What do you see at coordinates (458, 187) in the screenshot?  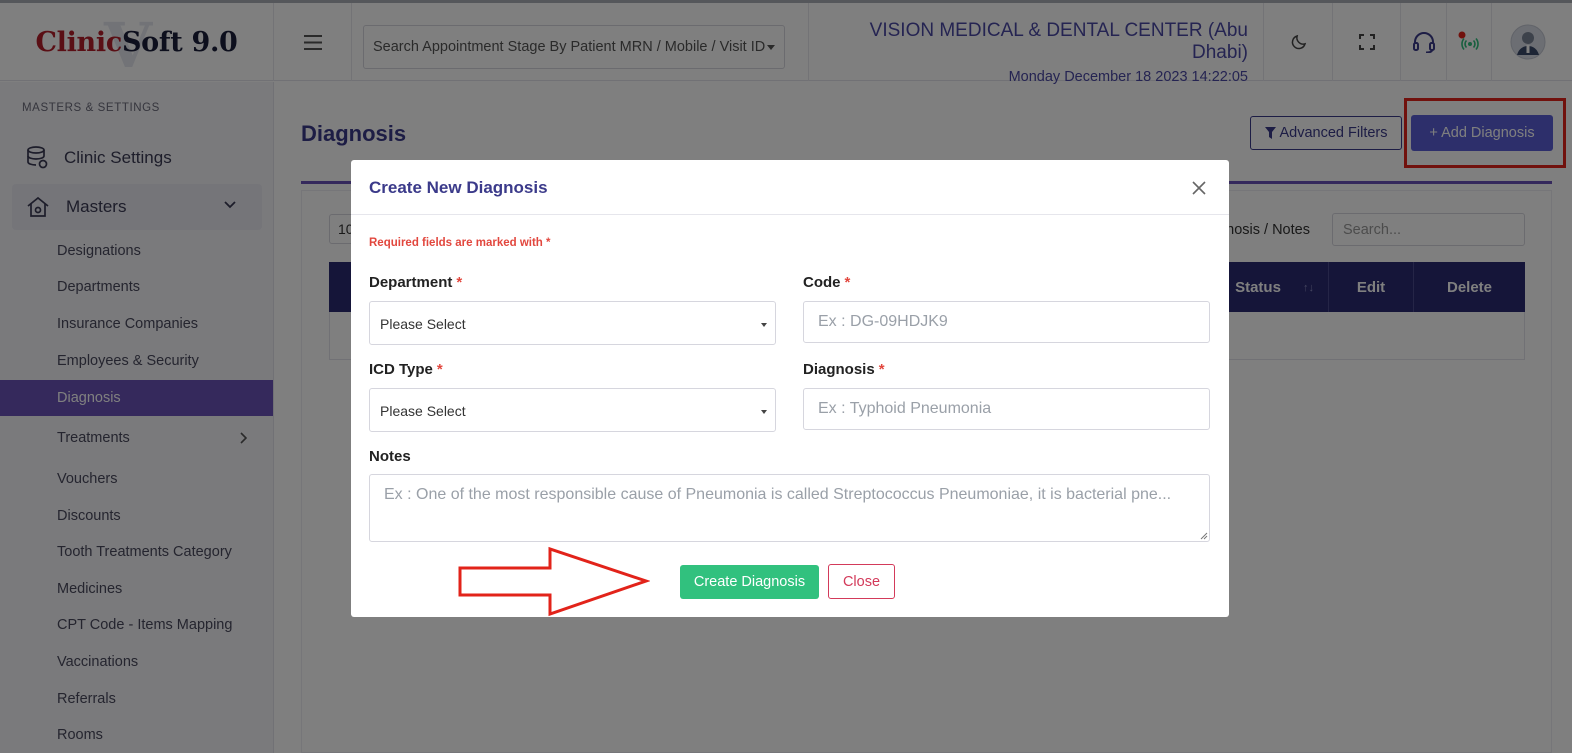 I see `modal-title: Create New Diagnosis` at bounding box center [458, 187].